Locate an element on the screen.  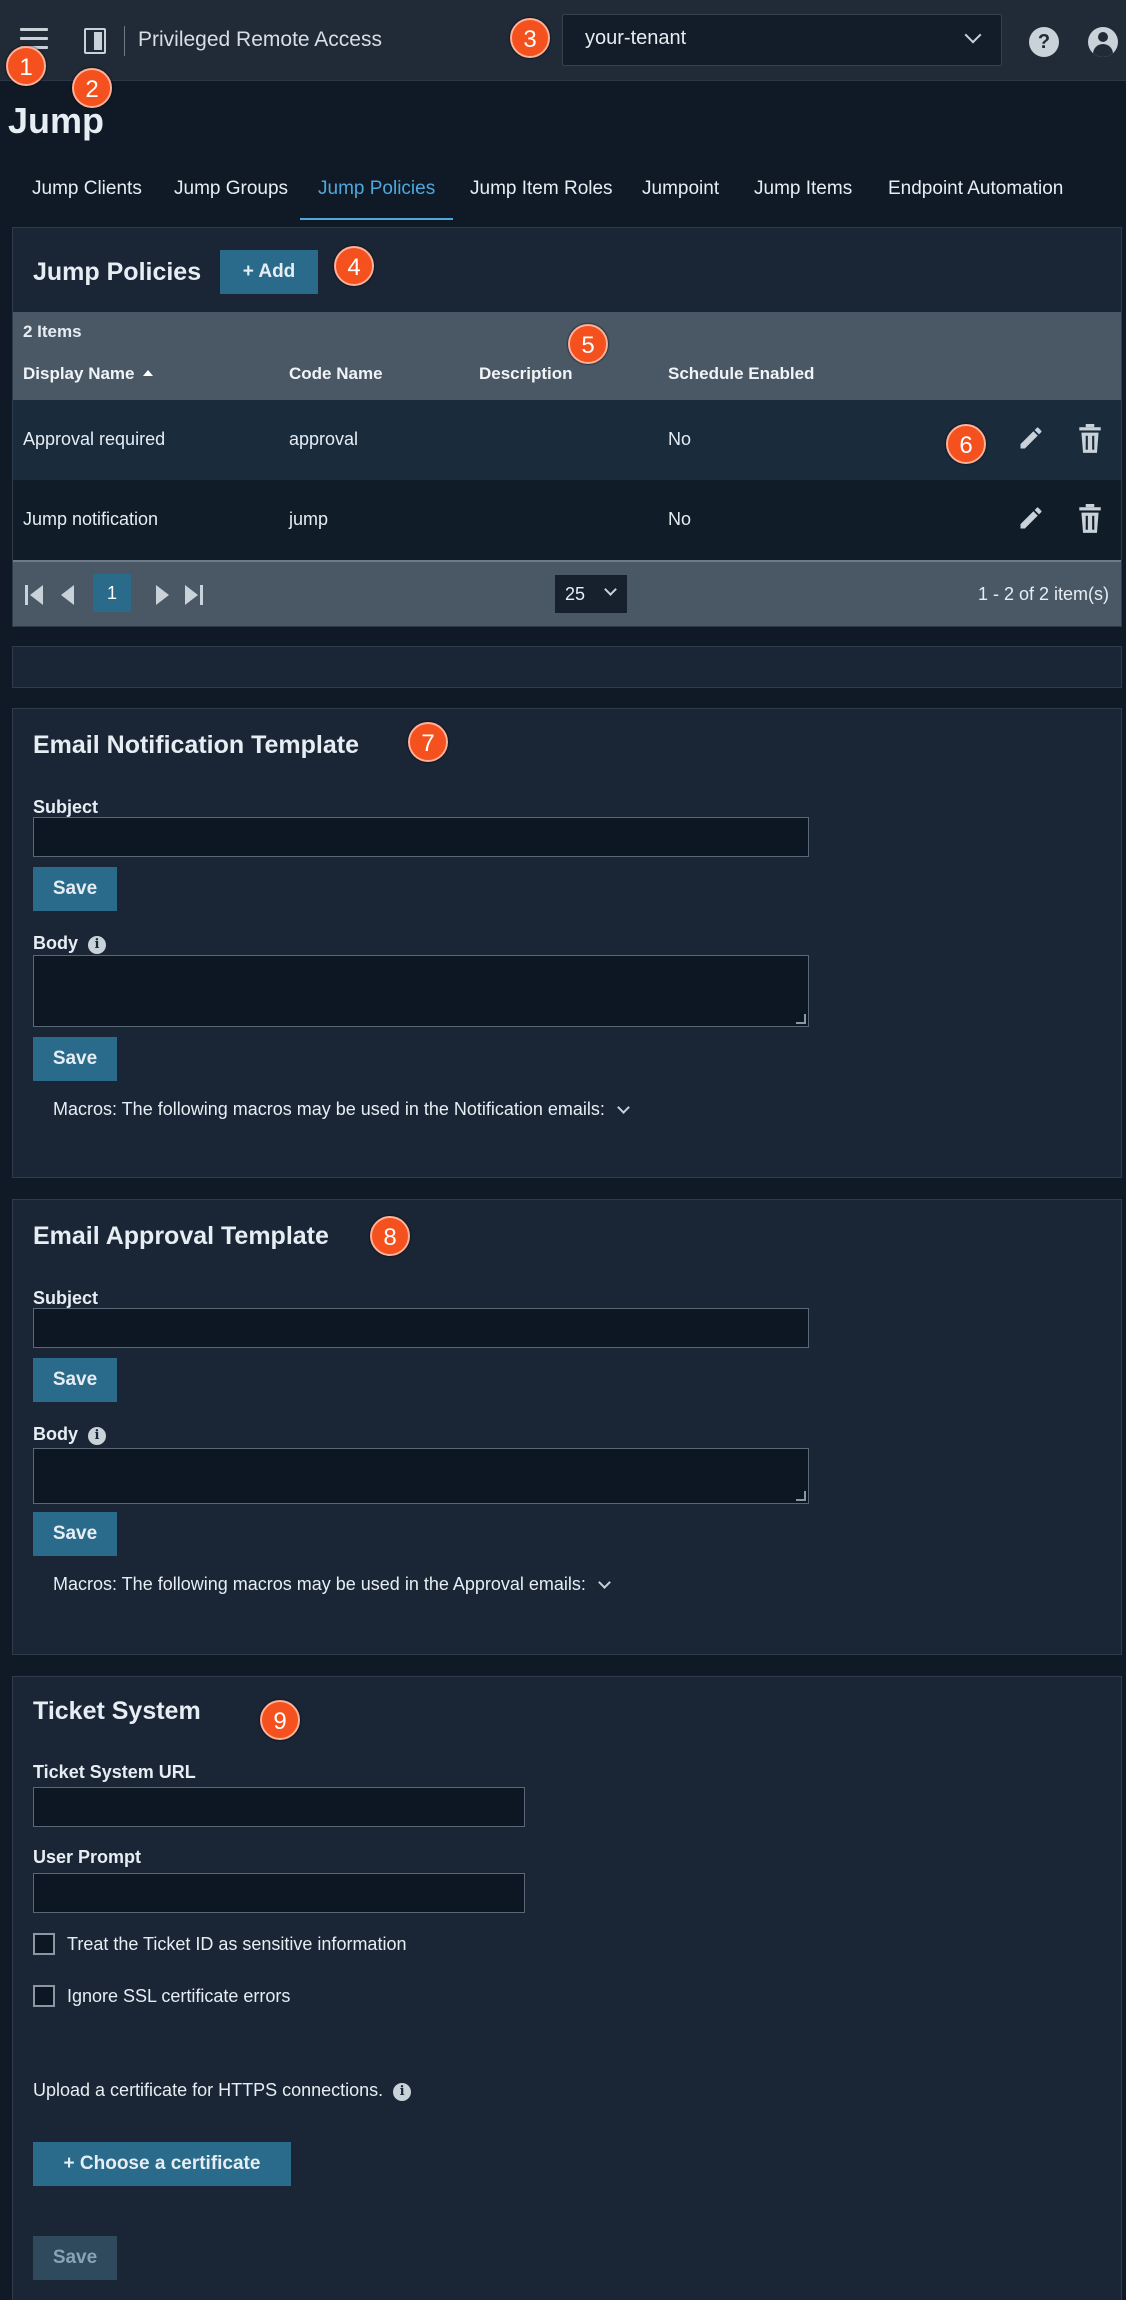
help-icon: ? is located at coordinates (1044, 42).